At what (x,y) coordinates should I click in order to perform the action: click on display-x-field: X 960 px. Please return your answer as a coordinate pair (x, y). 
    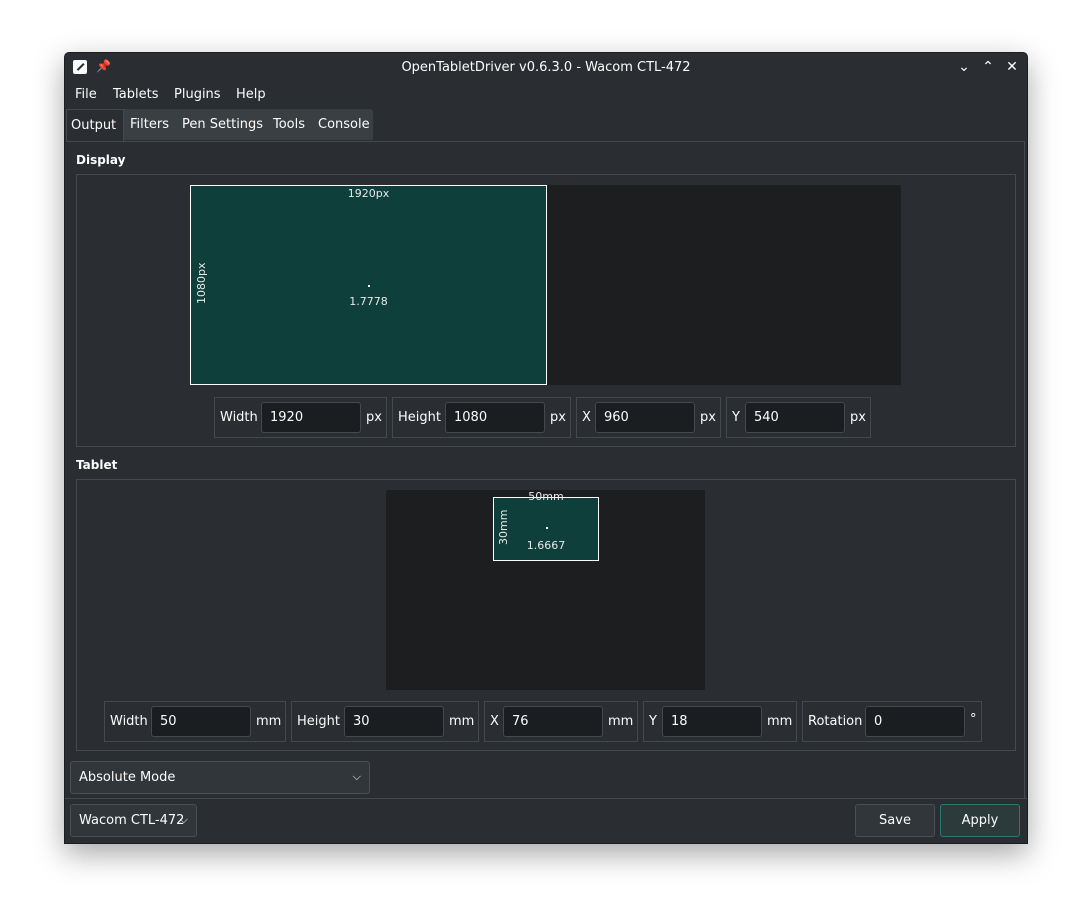
    Looking at the image, I should click on (648, 417).